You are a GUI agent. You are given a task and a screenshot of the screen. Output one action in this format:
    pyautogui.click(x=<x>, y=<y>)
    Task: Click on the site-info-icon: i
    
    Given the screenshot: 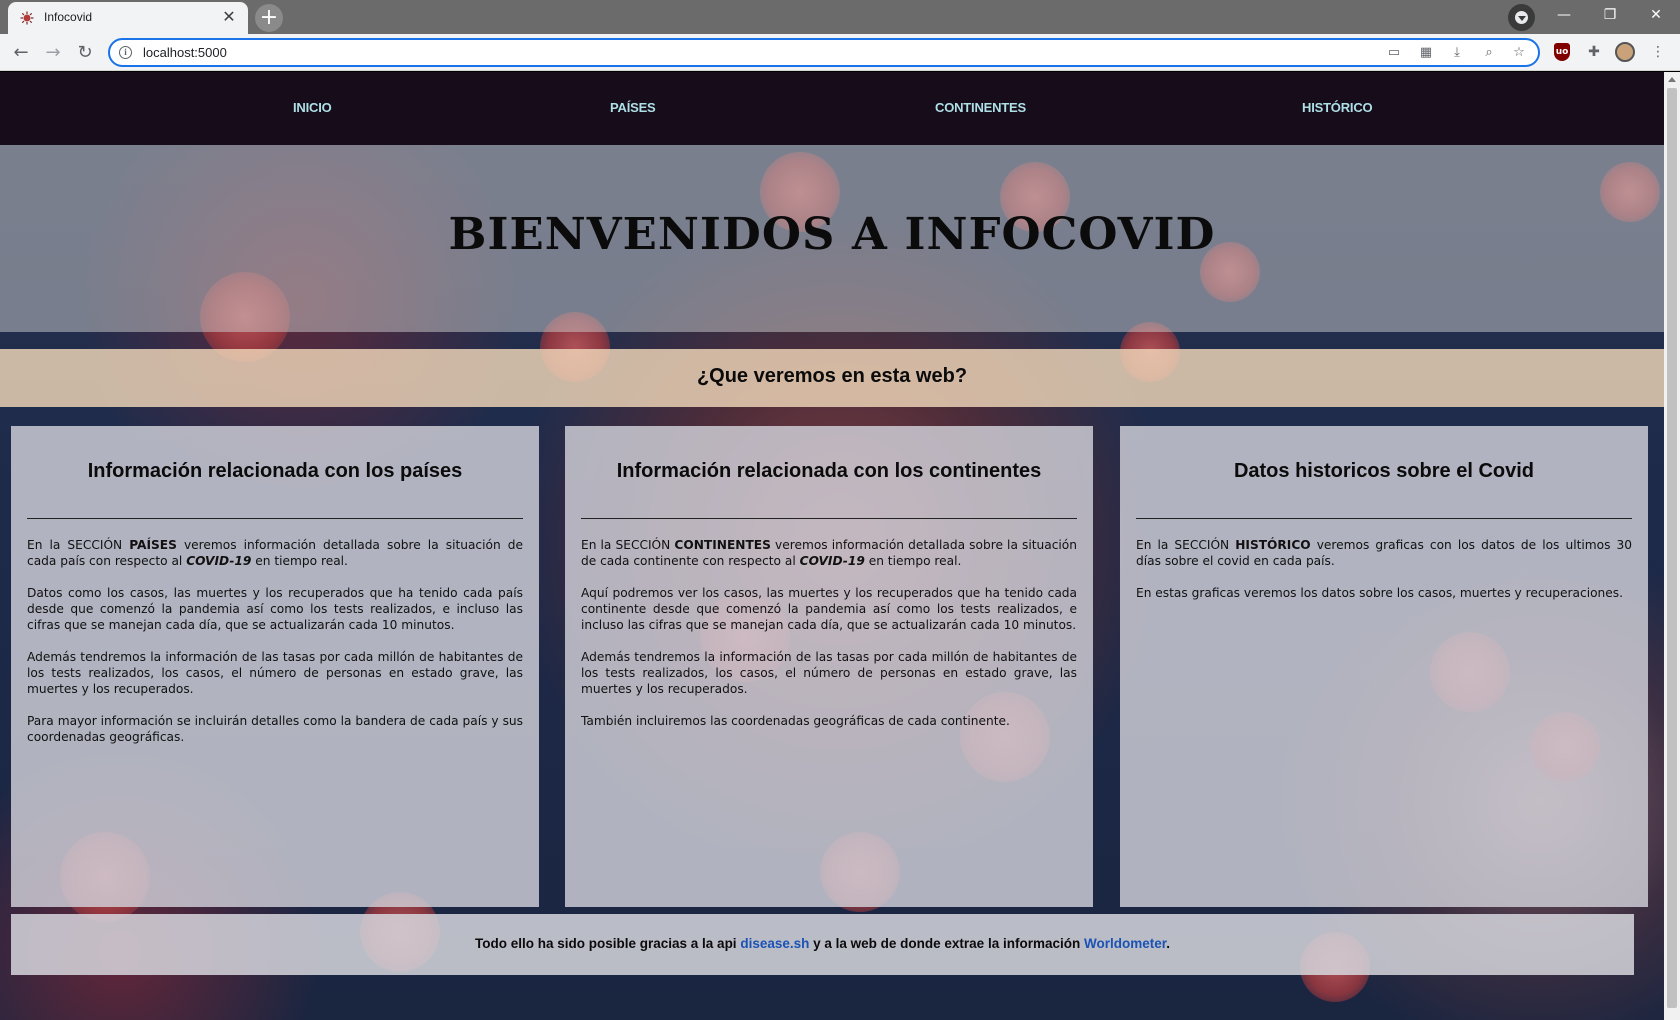 What is the action you would take?
    pyautogui.click(x=125, y=52)
    